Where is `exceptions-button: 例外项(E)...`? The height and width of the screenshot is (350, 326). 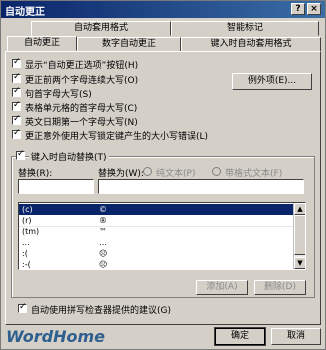 exceptions-button: 例外项(E)... is located at coordinates (272, 81).